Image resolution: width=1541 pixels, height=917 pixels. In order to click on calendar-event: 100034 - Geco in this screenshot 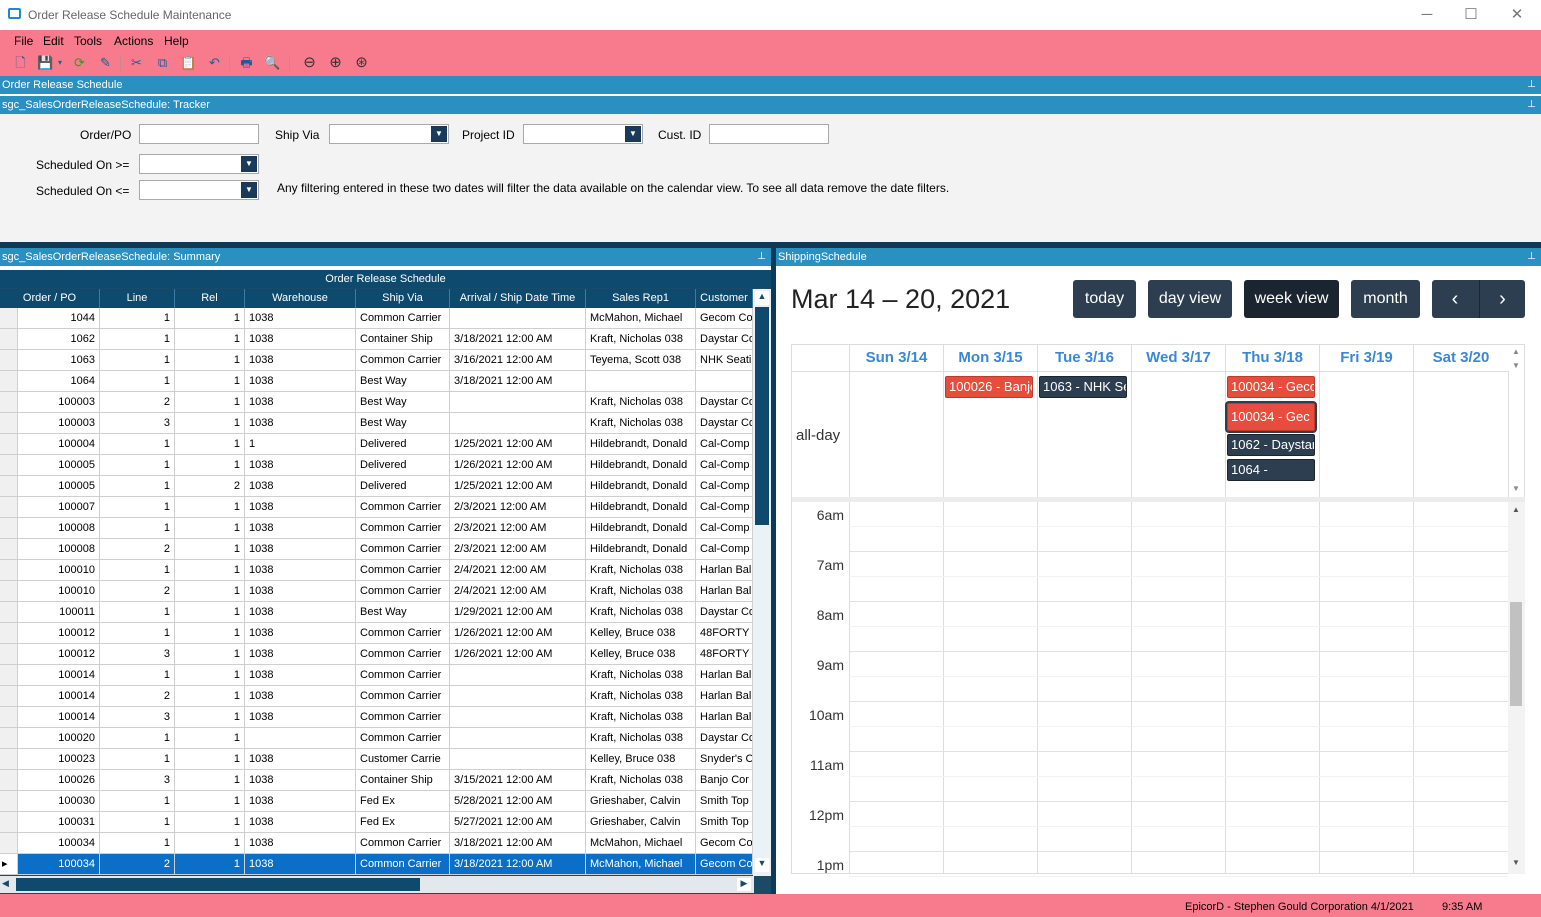, I will do `click(1271, 387)`.